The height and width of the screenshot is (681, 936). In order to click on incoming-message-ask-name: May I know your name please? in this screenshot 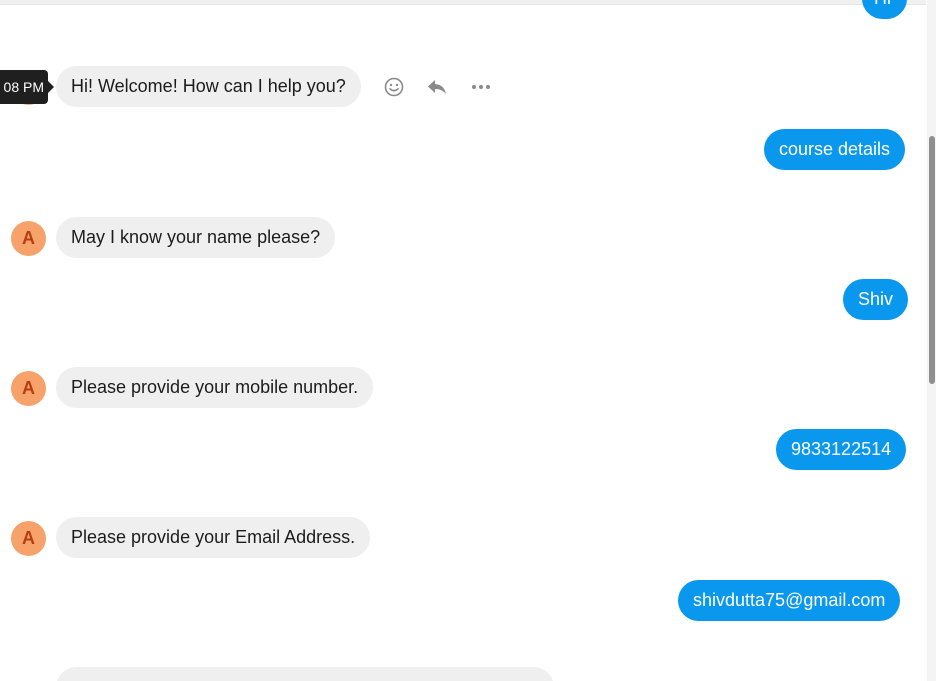, I will do `click(196, 237)`.